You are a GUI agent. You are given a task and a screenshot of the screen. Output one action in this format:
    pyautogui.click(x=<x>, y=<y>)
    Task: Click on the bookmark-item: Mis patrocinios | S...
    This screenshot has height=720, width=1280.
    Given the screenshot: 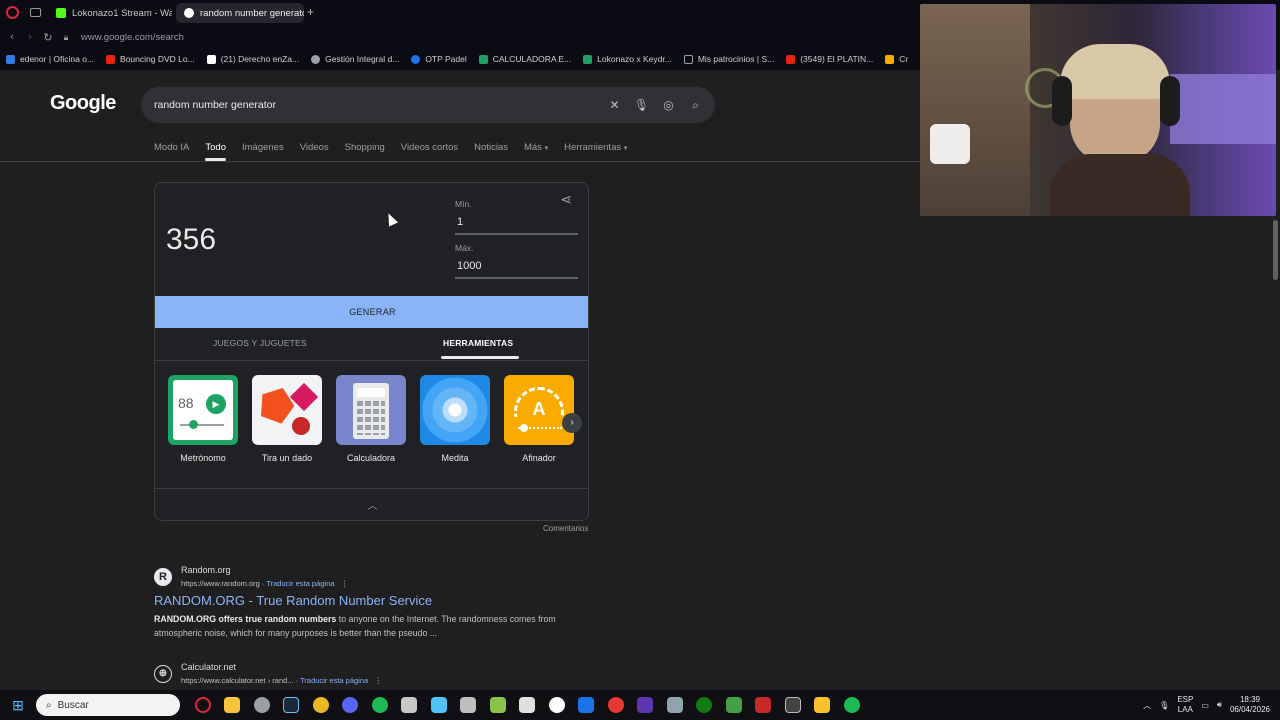 What is the action you would take?
    pyautogui.click(x=729, y=59)
    